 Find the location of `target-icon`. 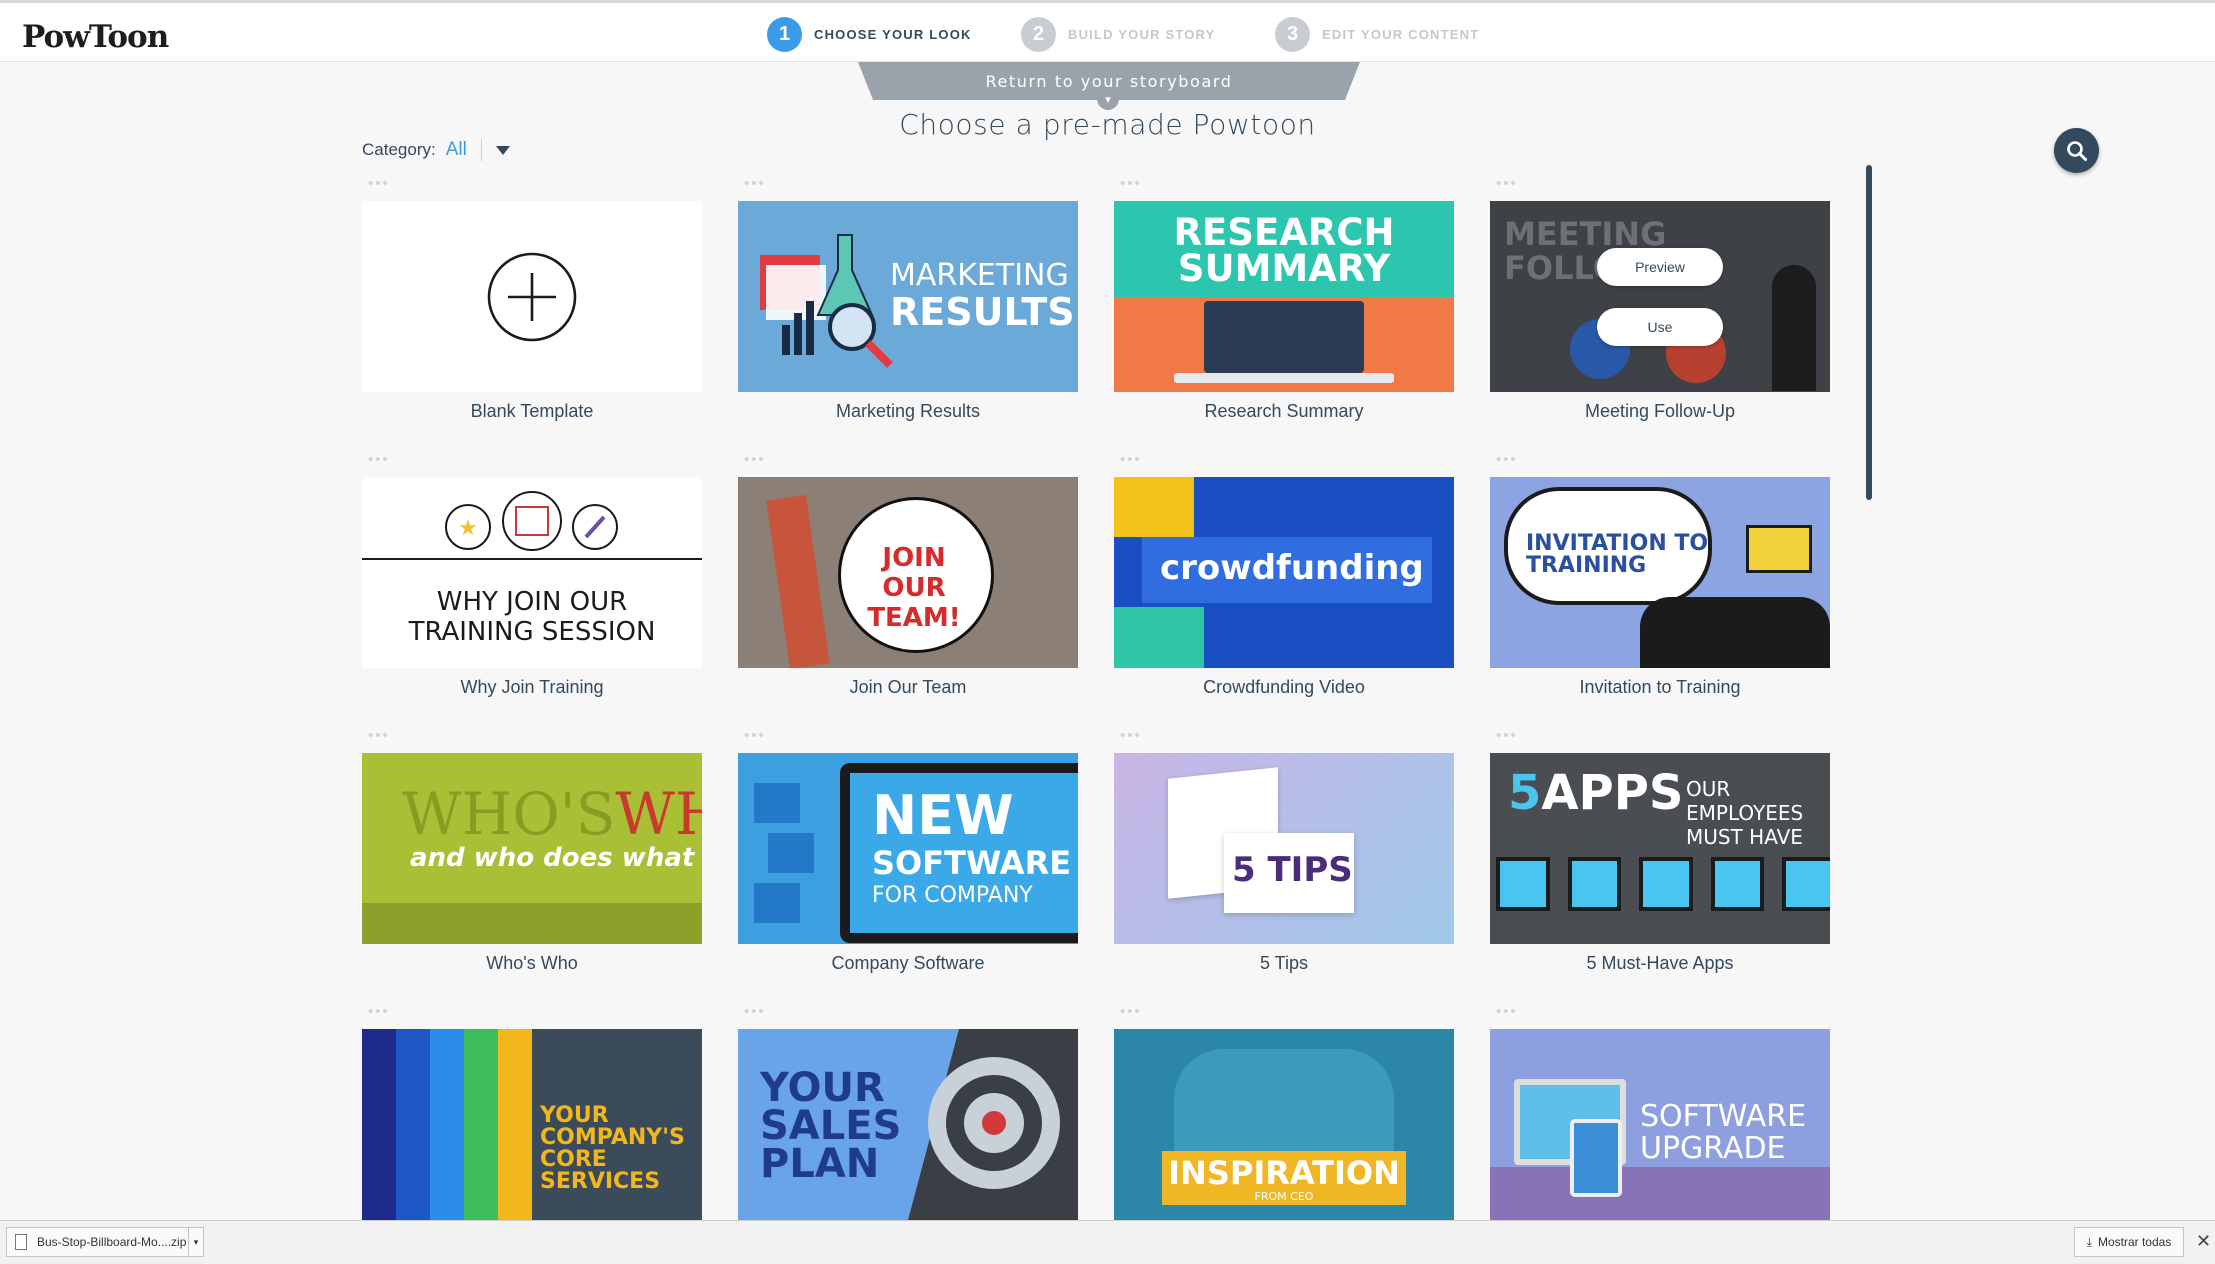

target-icon is located at coordinates (994, 1123).